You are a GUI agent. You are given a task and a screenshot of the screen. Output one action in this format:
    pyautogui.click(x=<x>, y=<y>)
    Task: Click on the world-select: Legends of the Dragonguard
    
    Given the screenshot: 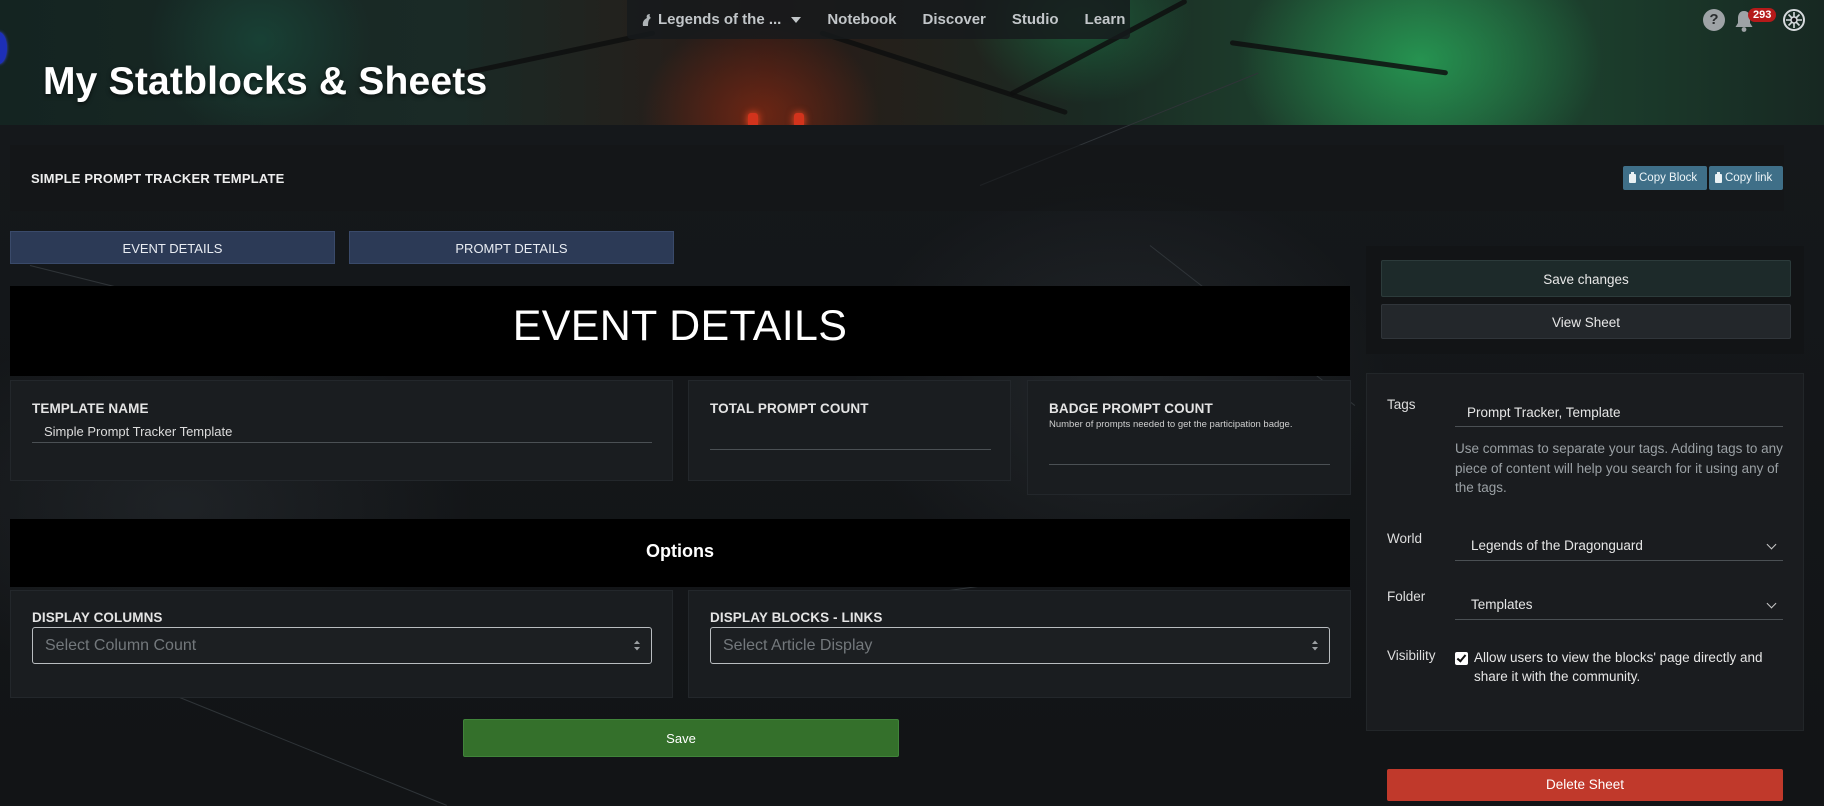 What is the action you would take?
    pyautogui.click(x=1619, y=546)
    